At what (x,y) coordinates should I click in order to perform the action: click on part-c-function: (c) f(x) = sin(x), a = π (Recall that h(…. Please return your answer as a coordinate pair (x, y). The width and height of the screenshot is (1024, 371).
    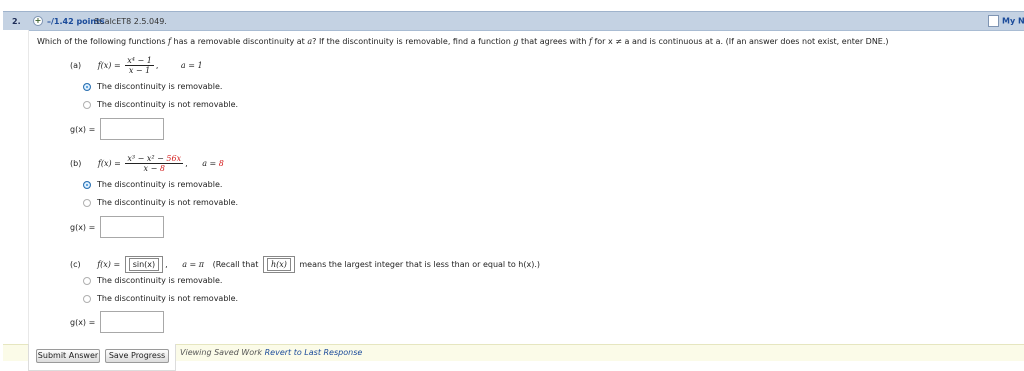
    Looking at the image, I should click on (305, 264).